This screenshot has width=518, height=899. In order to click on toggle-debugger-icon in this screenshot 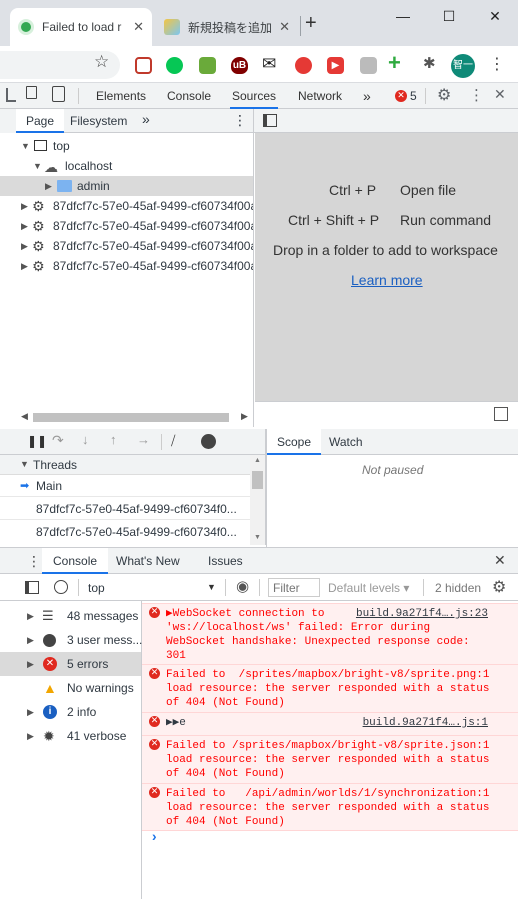, I will do `click(501, 414)`.